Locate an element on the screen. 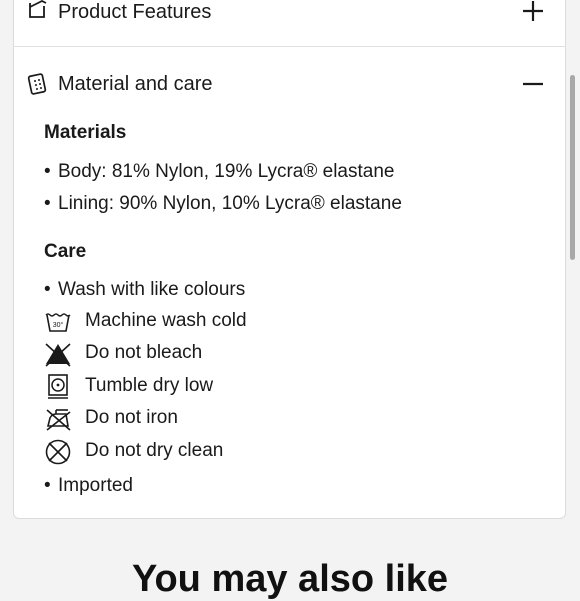 The image size is (580, 601). do-not-bleach-icon is located at coordinates (58, 355).